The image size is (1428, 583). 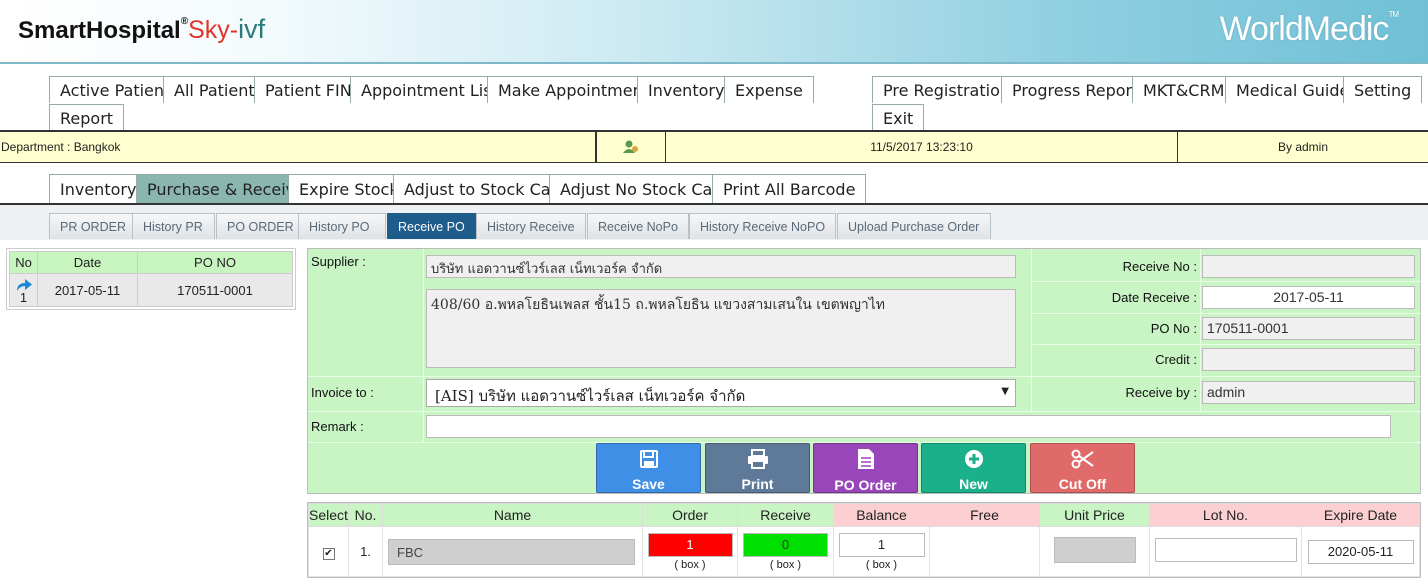 What do you see at coordinates (638, 226) in the screenshot?
I see `tab-receive-nopo: Receive NoPo` at bounding box center [638, 226].